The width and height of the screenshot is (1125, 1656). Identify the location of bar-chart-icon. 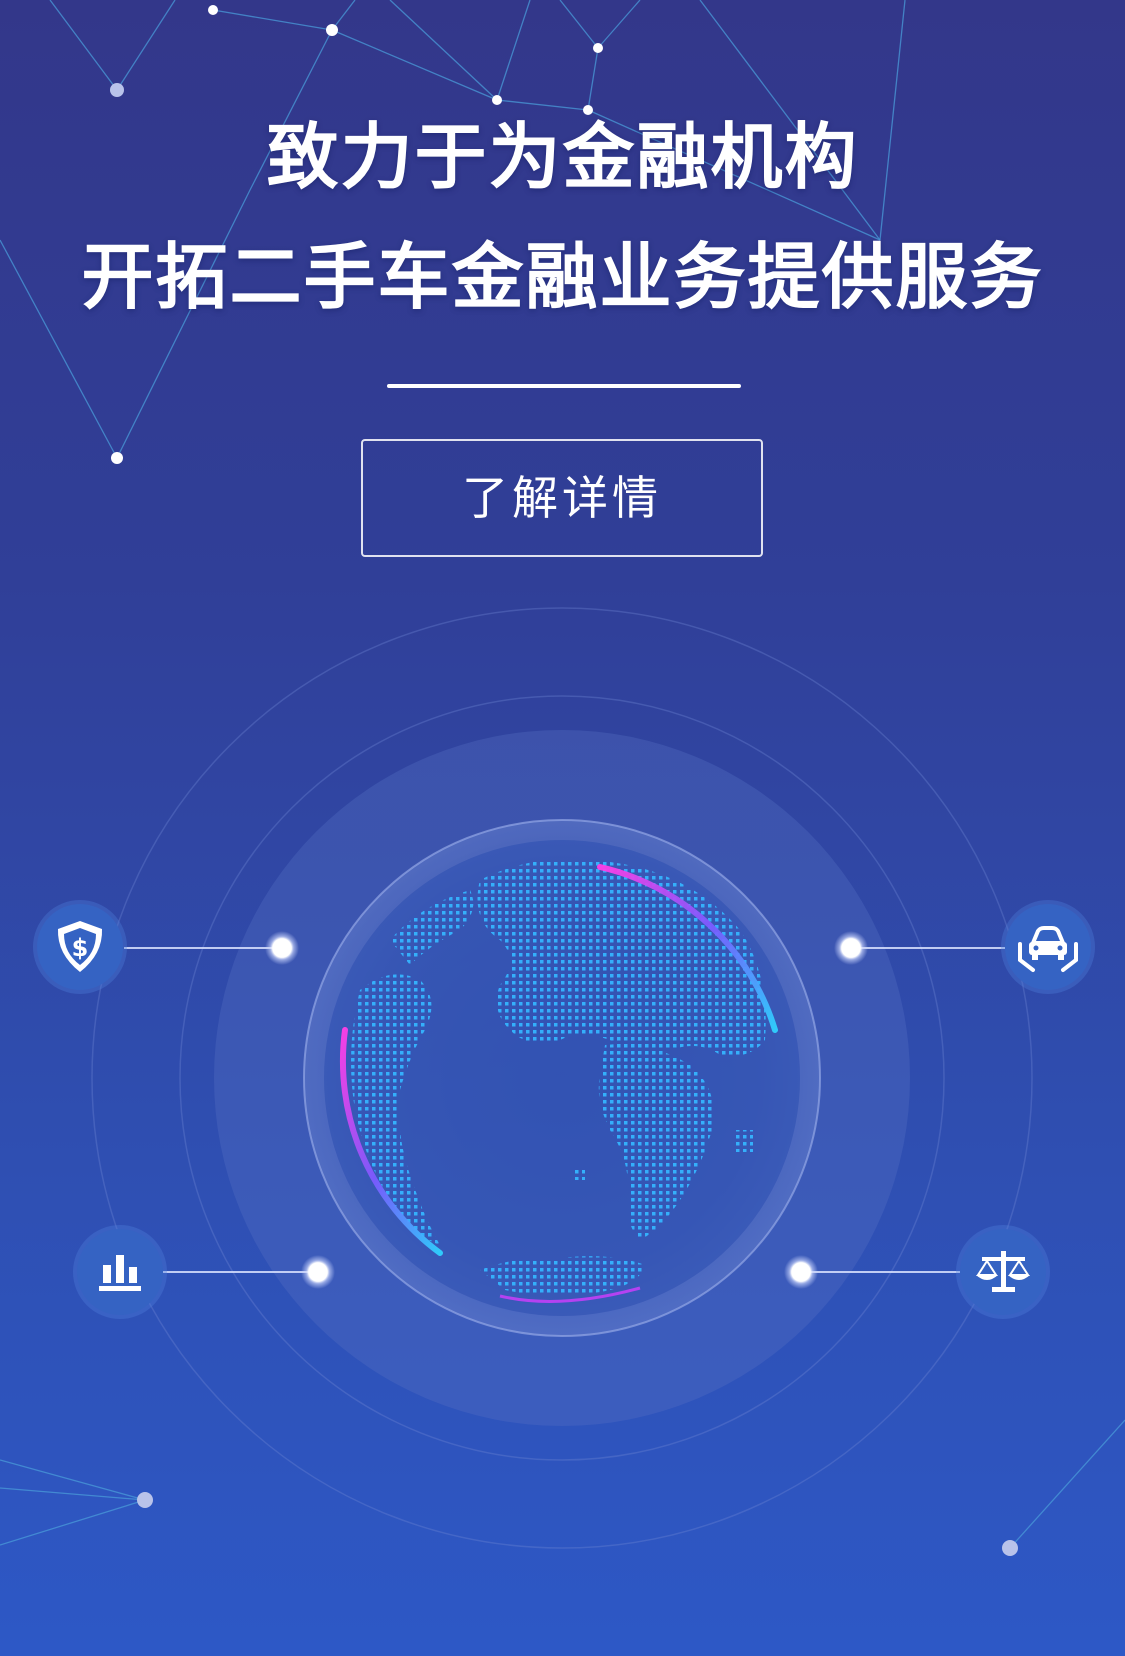
(120, 1273).